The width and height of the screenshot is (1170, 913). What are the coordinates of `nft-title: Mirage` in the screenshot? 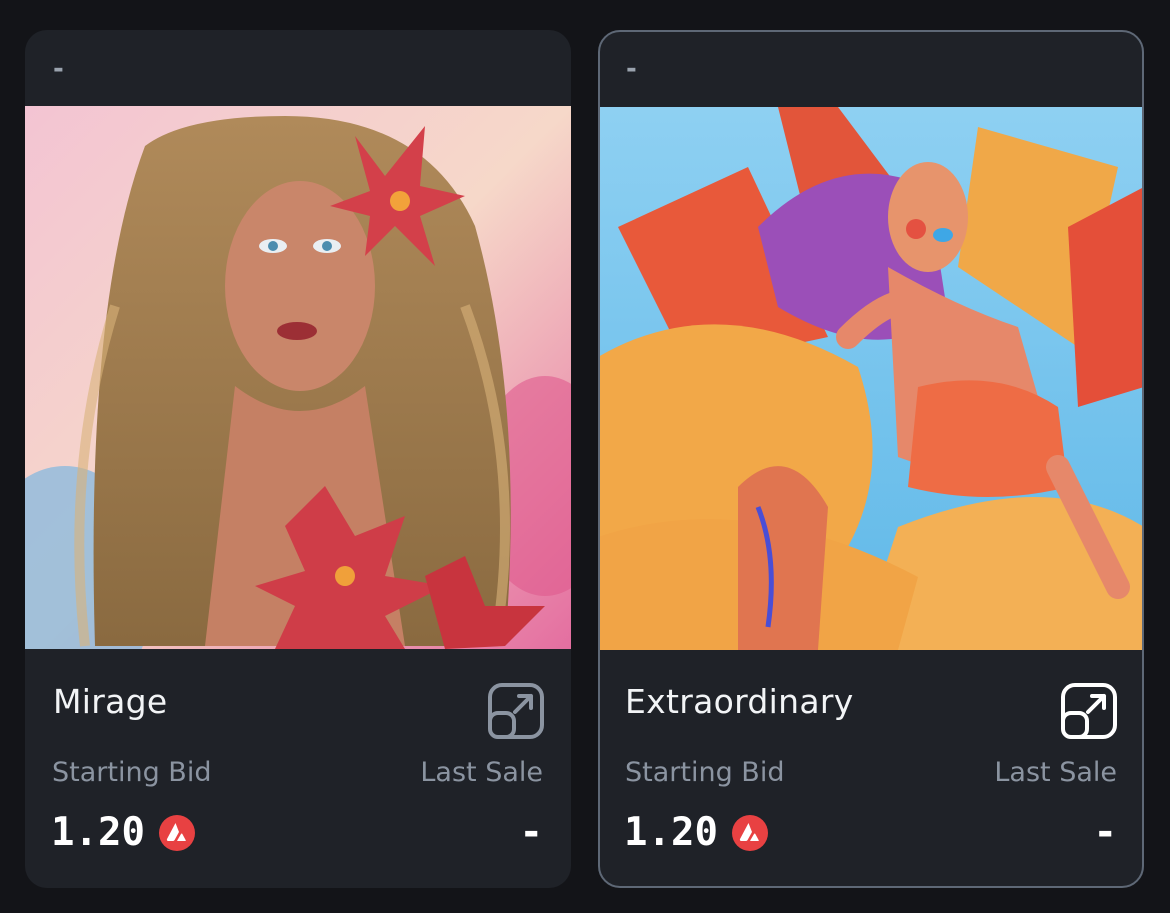 It's located at (110, 701).